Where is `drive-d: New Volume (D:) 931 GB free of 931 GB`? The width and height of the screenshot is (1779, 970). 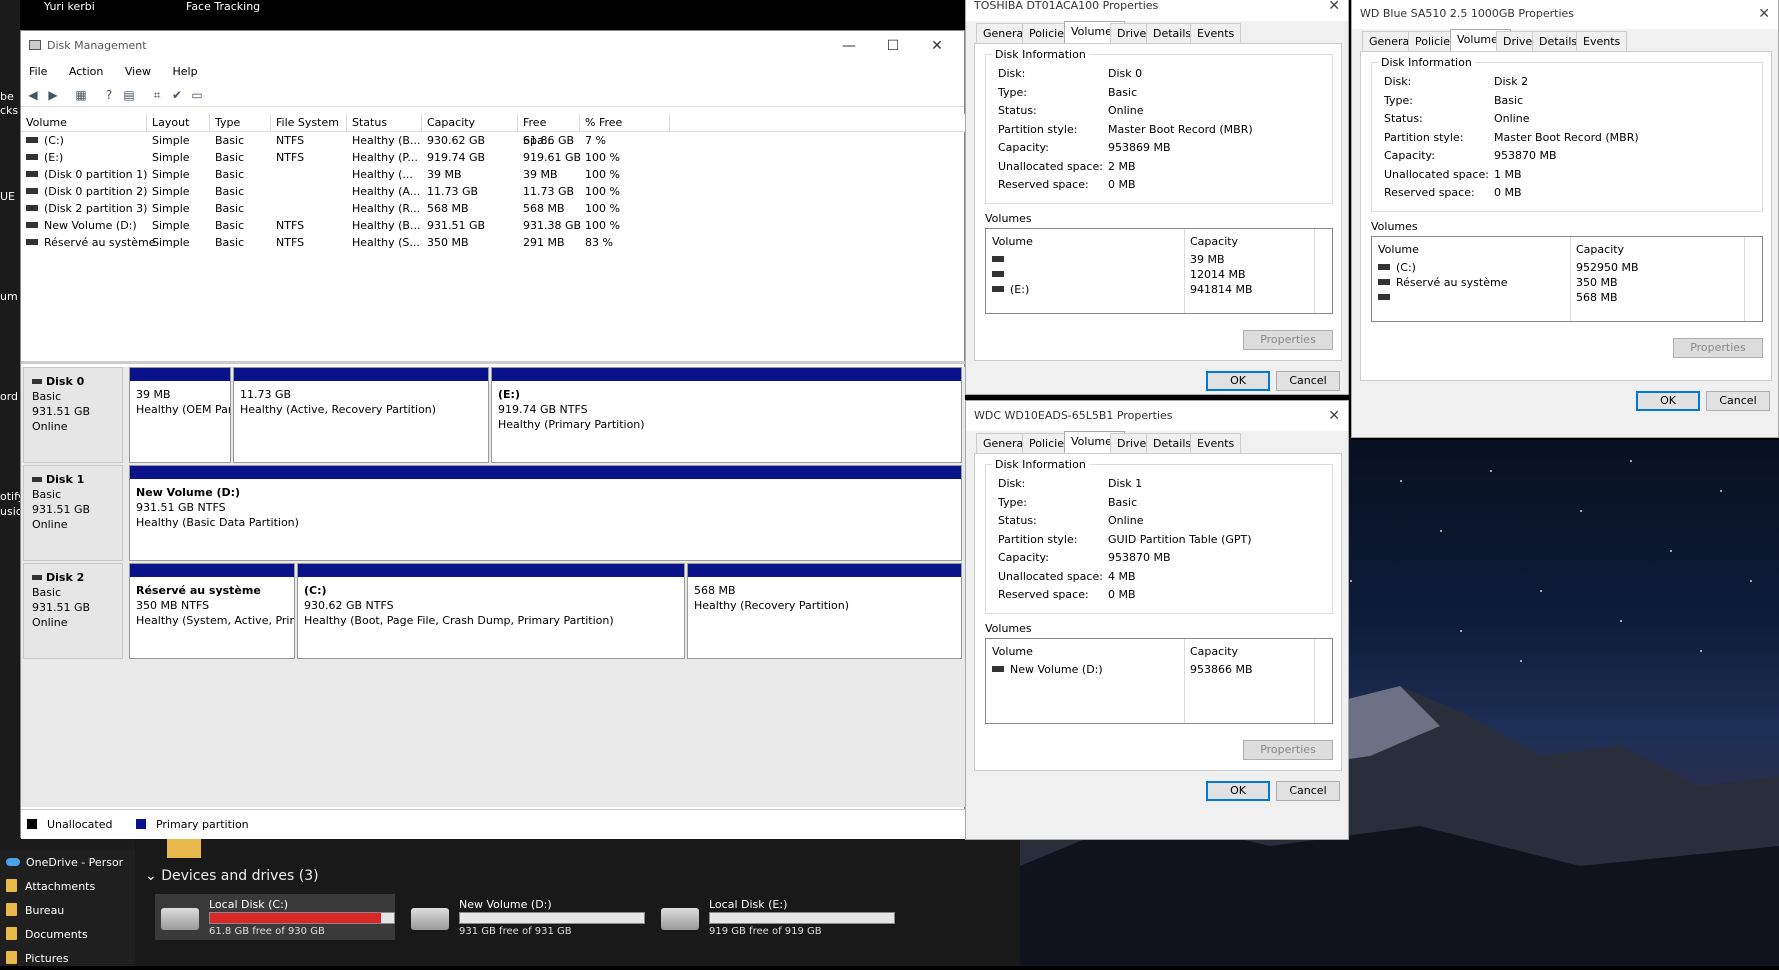 drive-d: New Volume (D:) 931 GB free of 931 GB is located at coordinates (525, 917).